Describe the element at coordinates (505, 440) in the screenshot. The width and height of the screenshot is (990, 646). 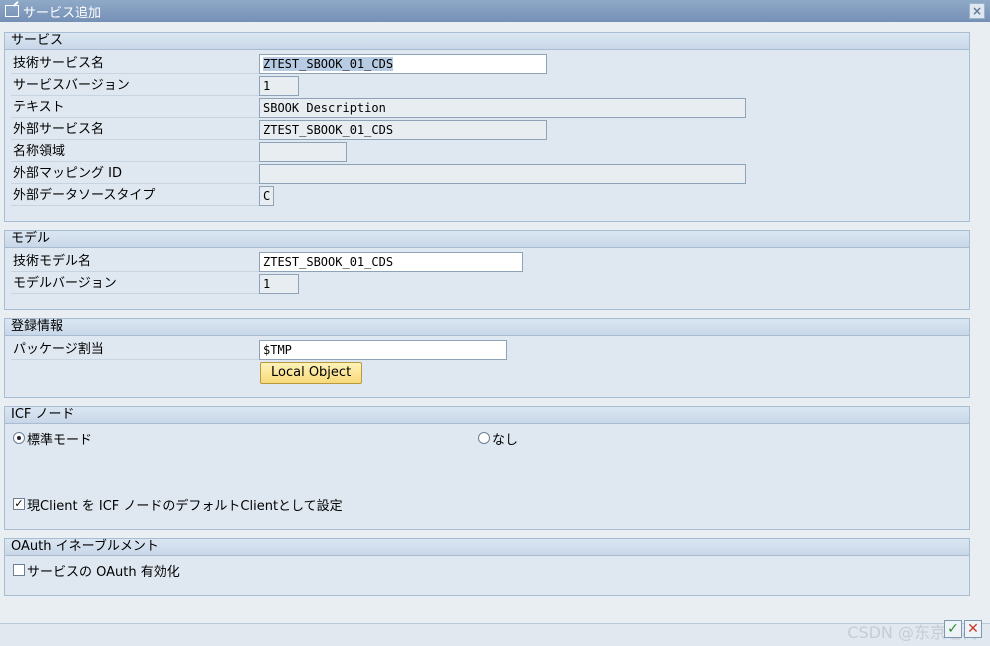
I see `radio-none-label: なし` at that location.